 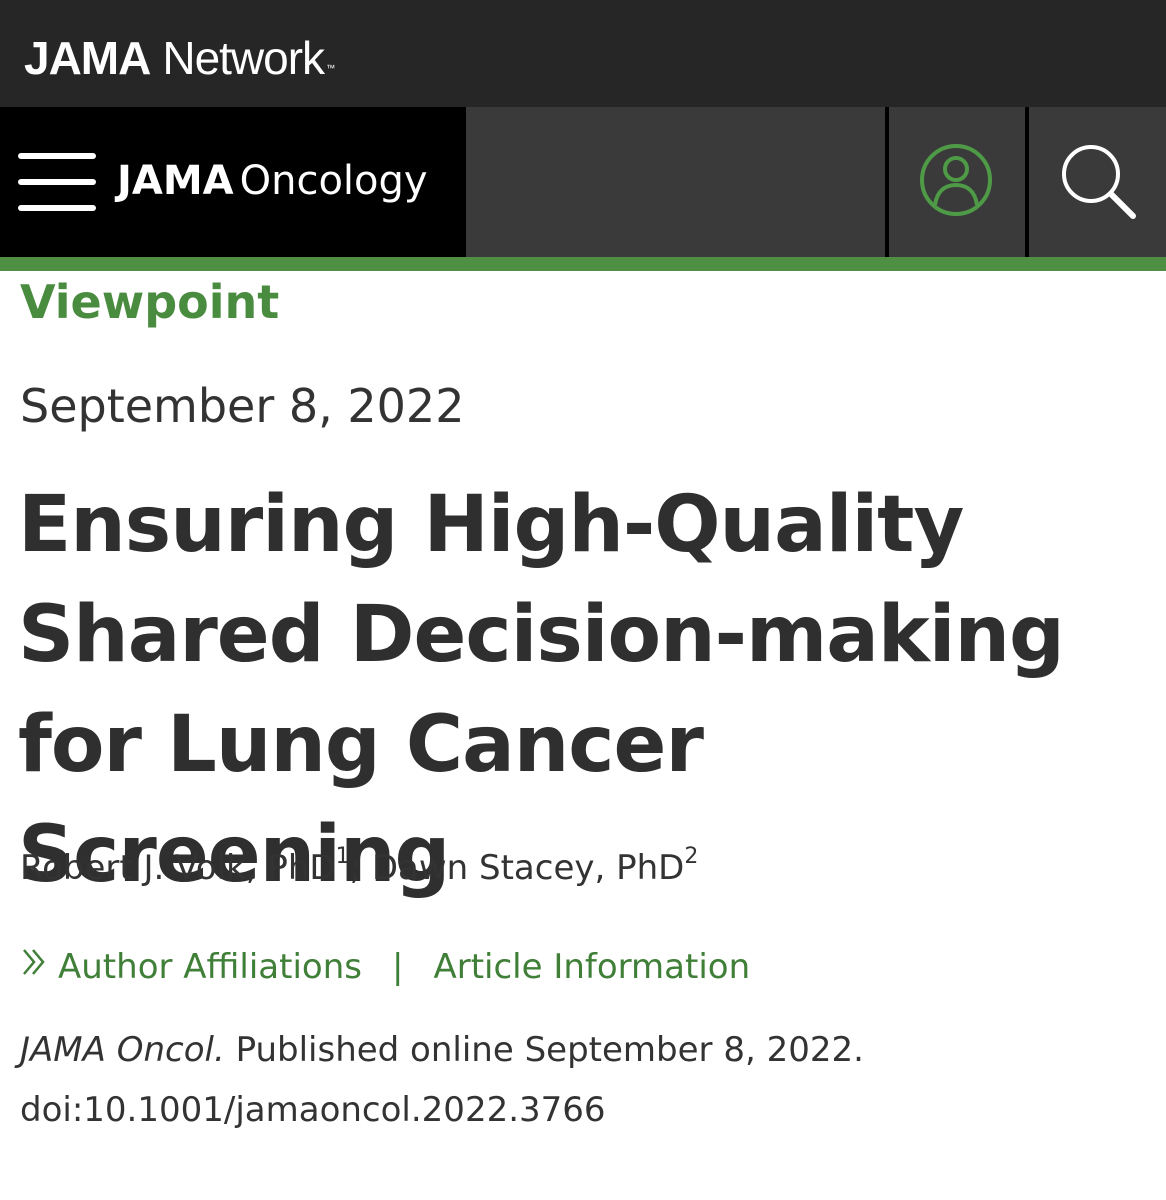 What do you see at coordinates (583, 264) in the screenshot?
I see `accent-rule` at bounding box center [583, 264].